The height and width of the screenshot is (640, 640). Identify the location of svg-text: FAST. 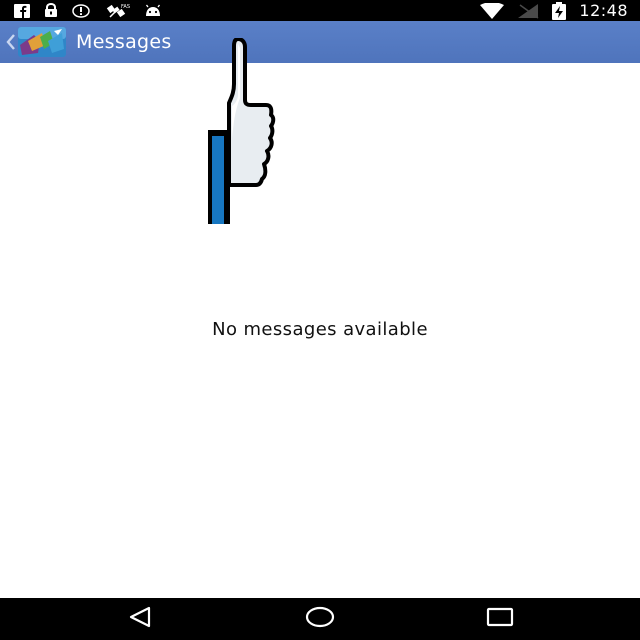
(125, 7).